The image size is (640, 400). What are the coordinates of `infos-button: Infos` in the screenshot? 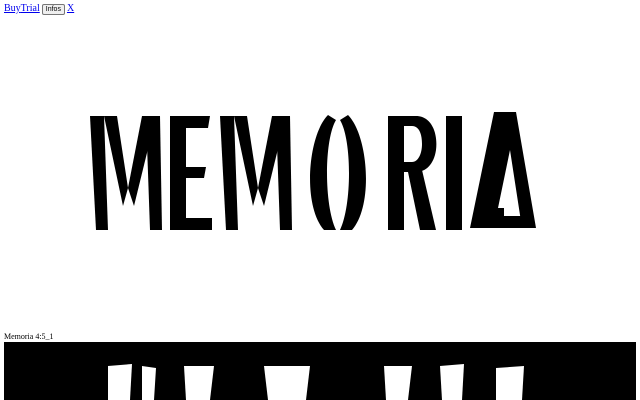 It's located at (53, 9).